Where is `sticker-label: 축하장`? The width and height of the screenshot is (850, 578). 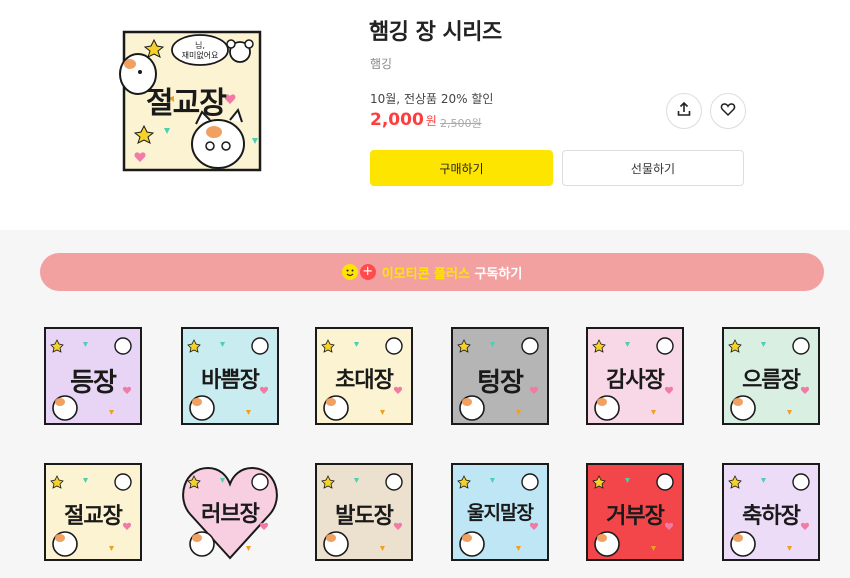
sticker-label: 축하장 is located at coordinates (771, 516).